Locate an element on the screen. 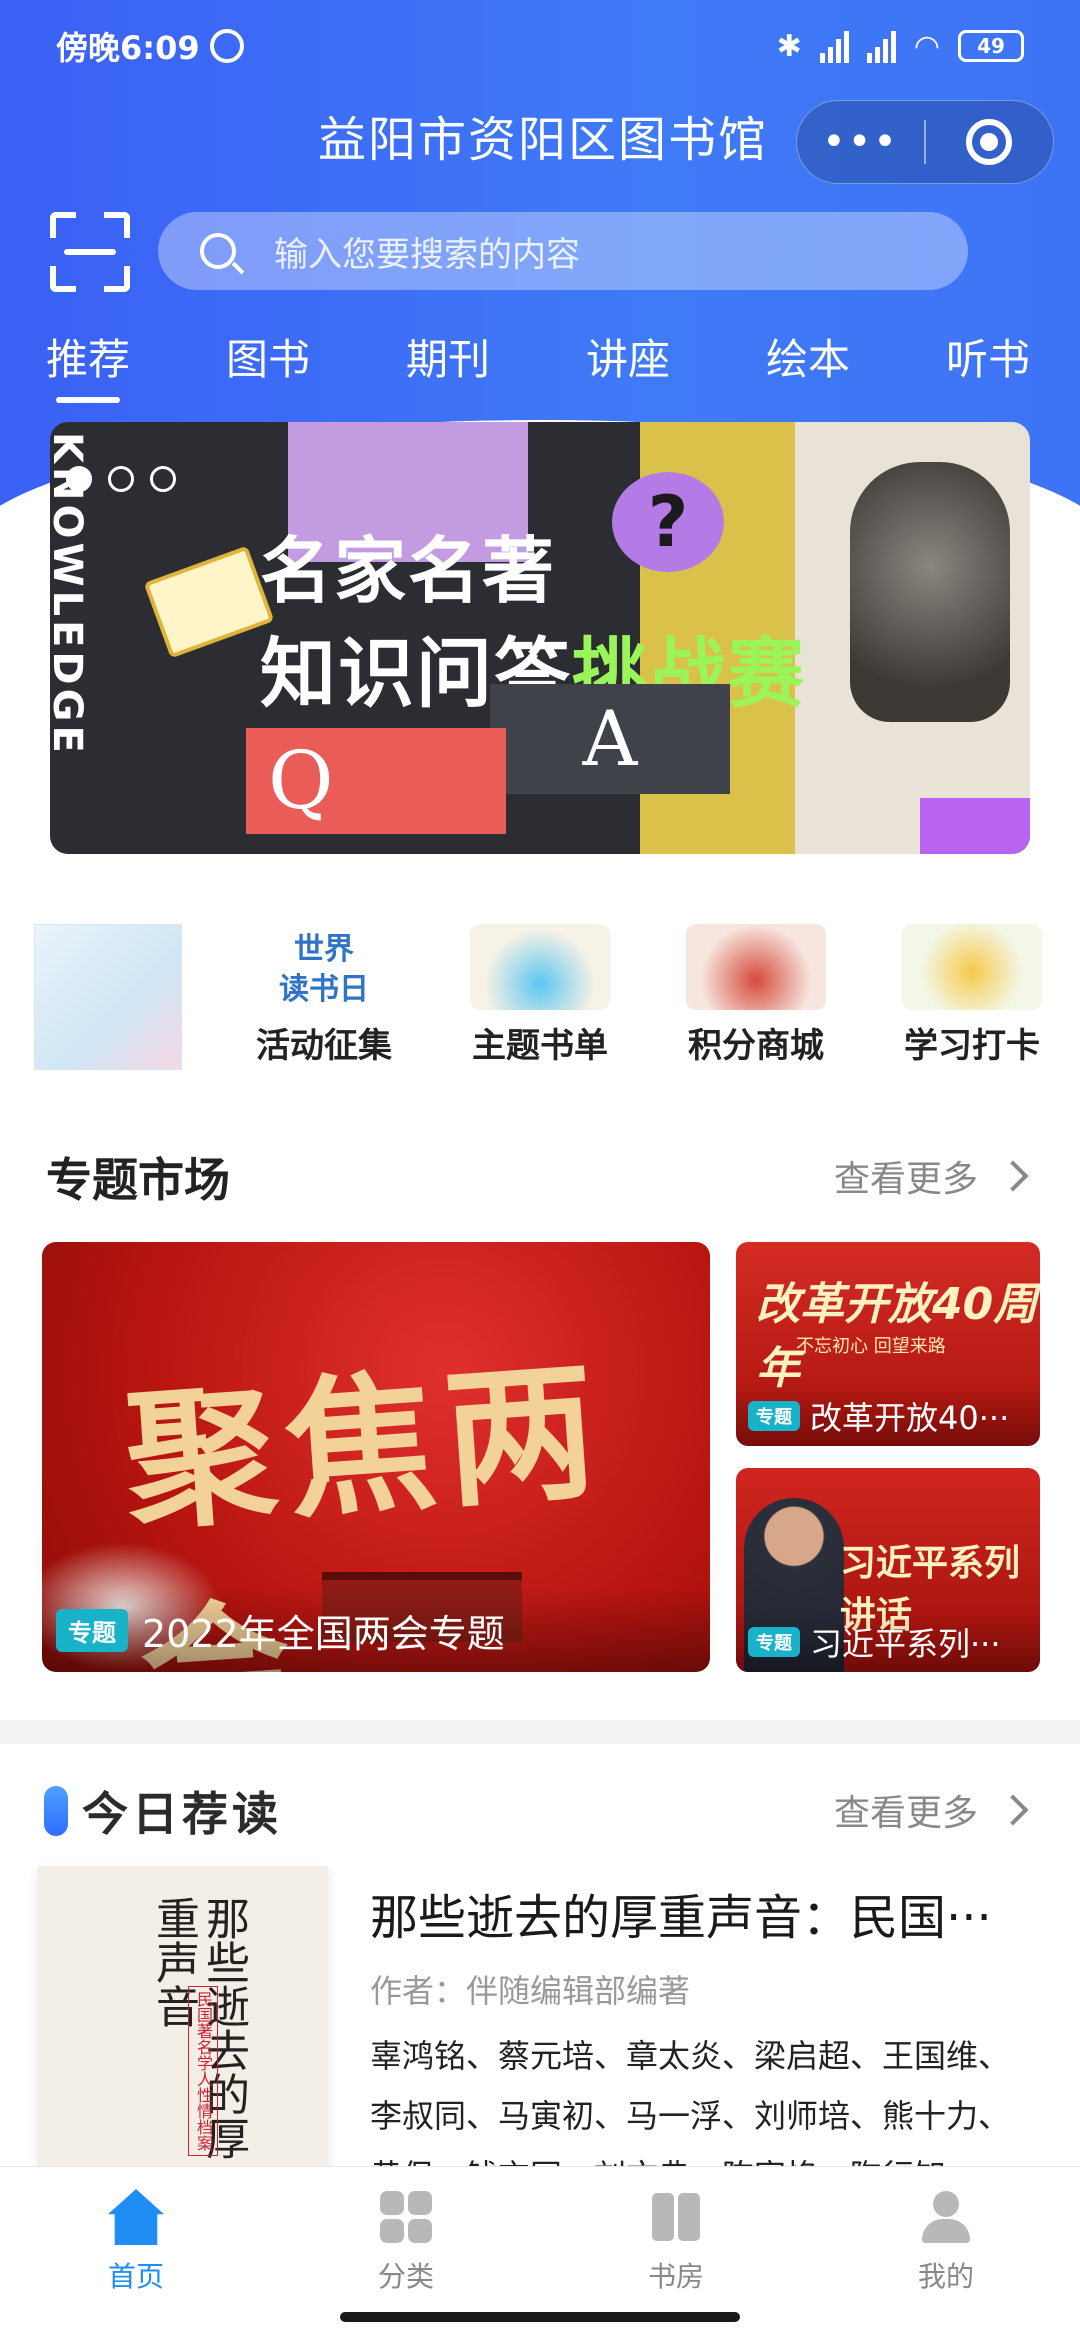 The height and width of the screenshot is (2340, 1080). question-bubble: ? is located at coordinates (668, 522).